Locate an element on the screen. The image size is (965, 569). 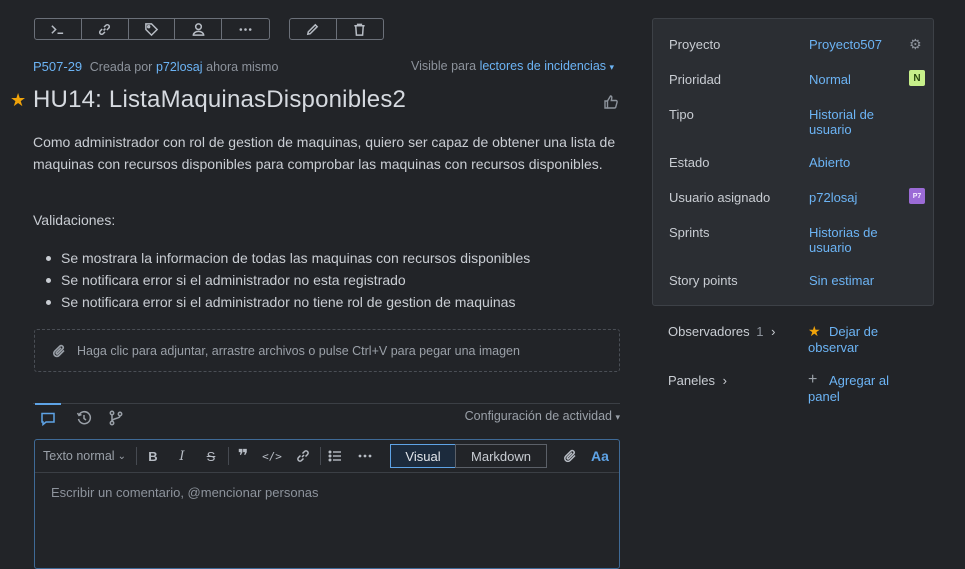
edit-button is located at coordinates (313, 29).